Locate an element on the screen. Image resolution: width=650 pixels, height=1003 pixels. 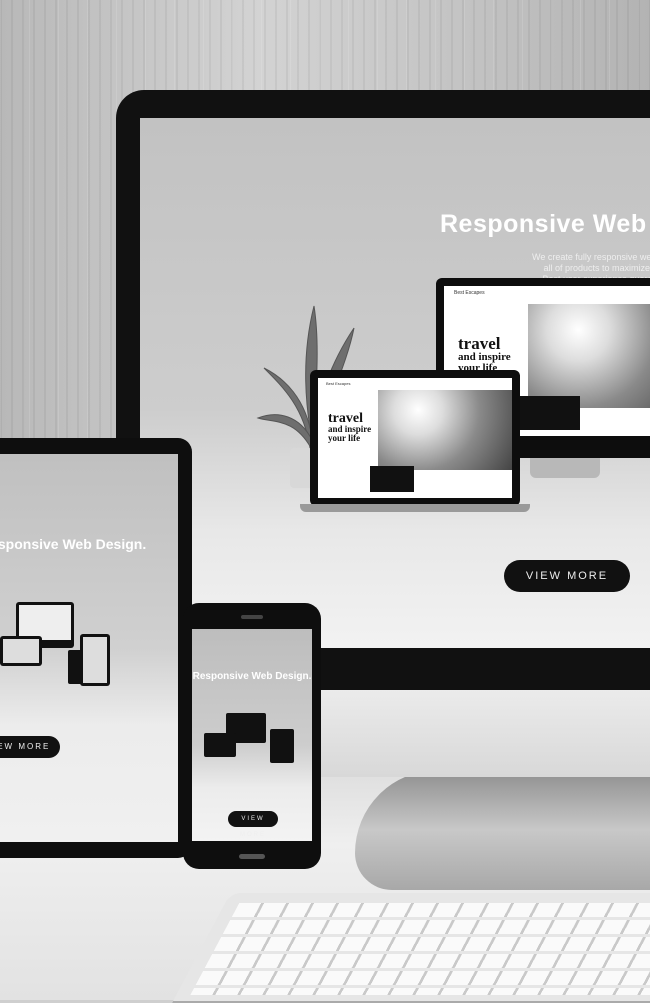
phone-mini-tablet is located at coordinates (282, 746).